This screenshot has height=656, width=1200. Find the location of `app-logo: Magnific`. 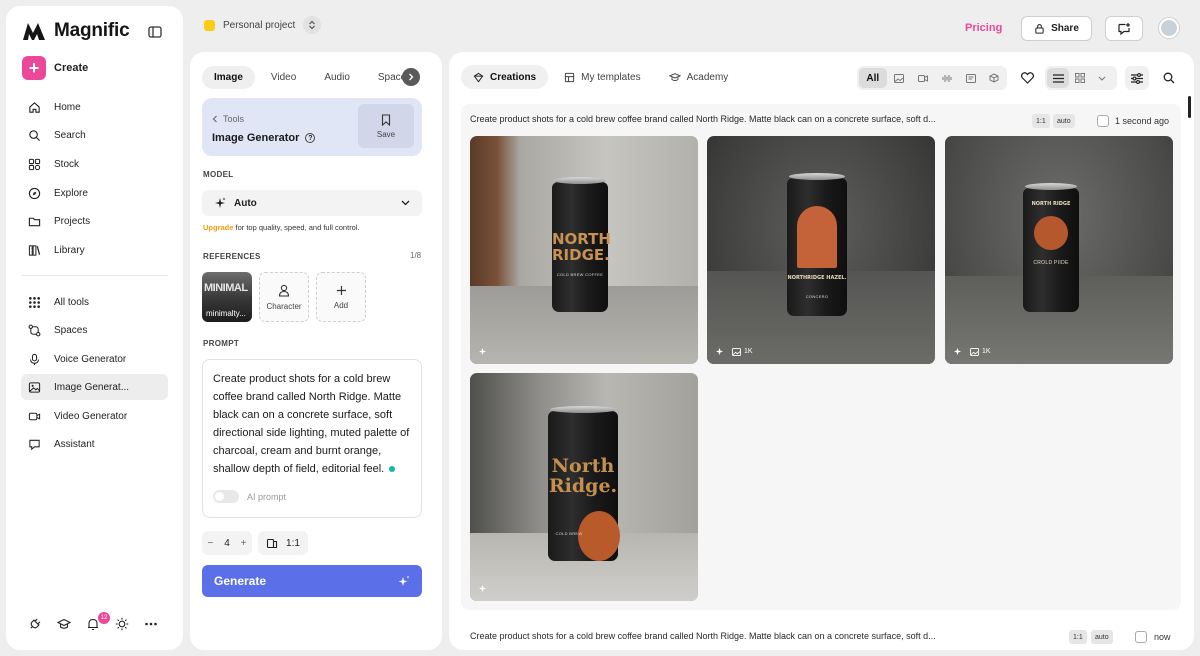

app-logo: Magnific is located at coordinates (76, 31).